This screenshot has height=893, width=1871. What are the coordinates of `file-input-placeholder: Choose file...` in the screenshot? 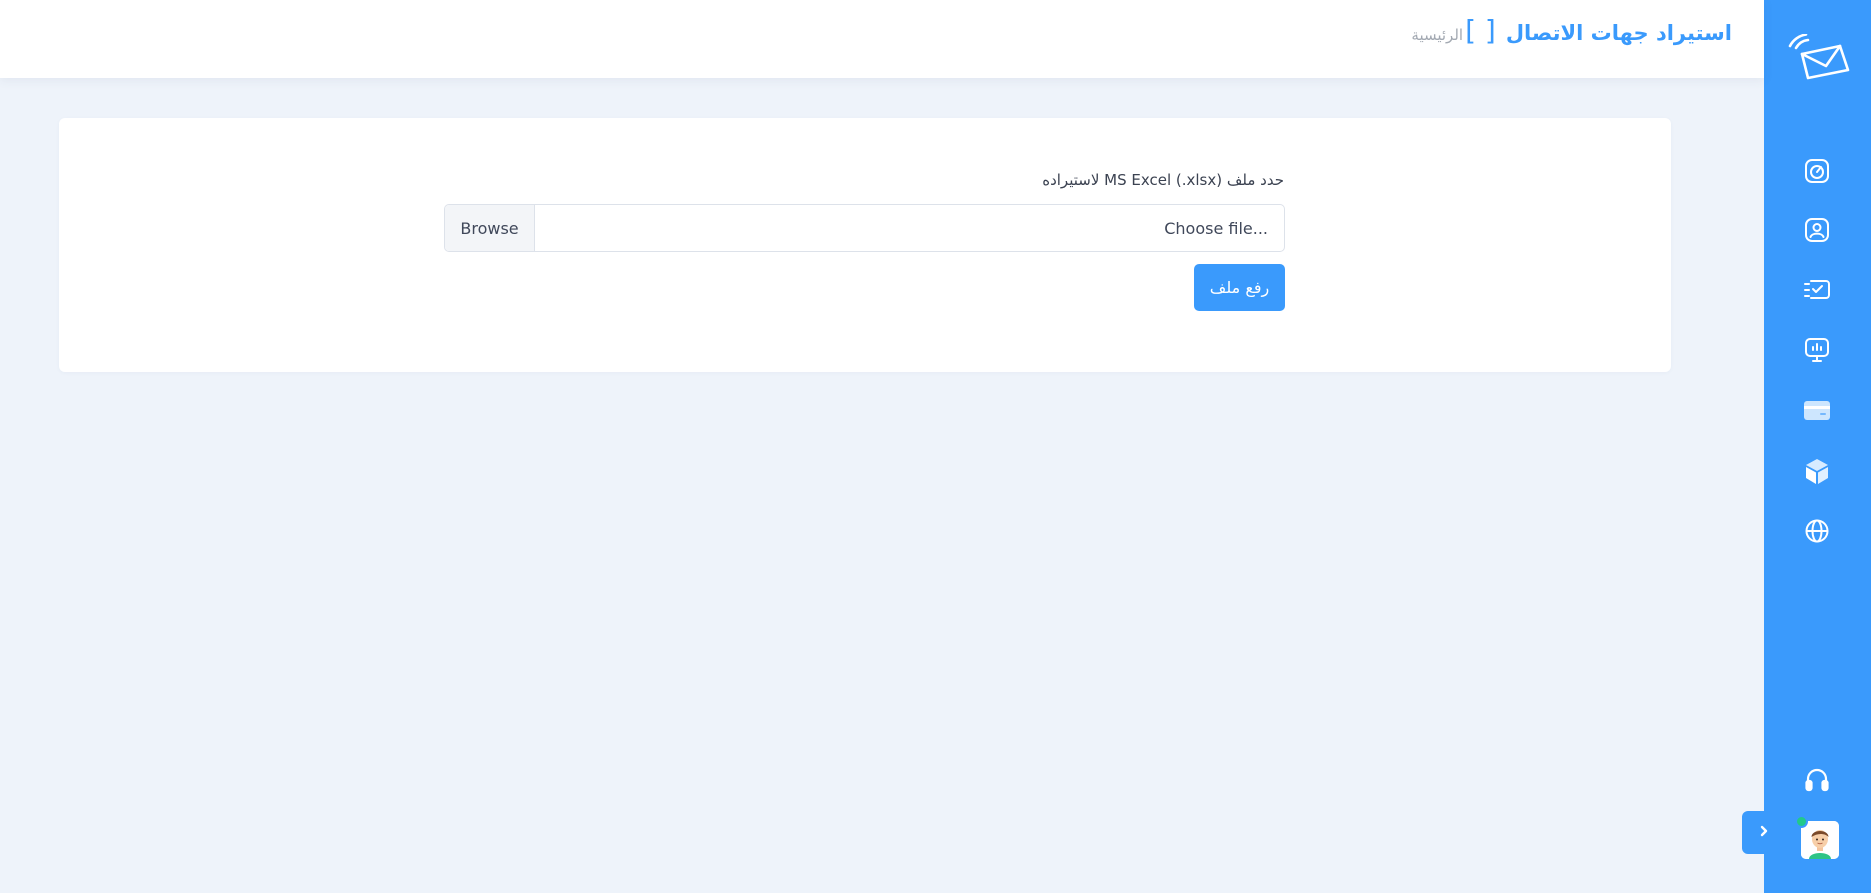 It's located at (909, 228).